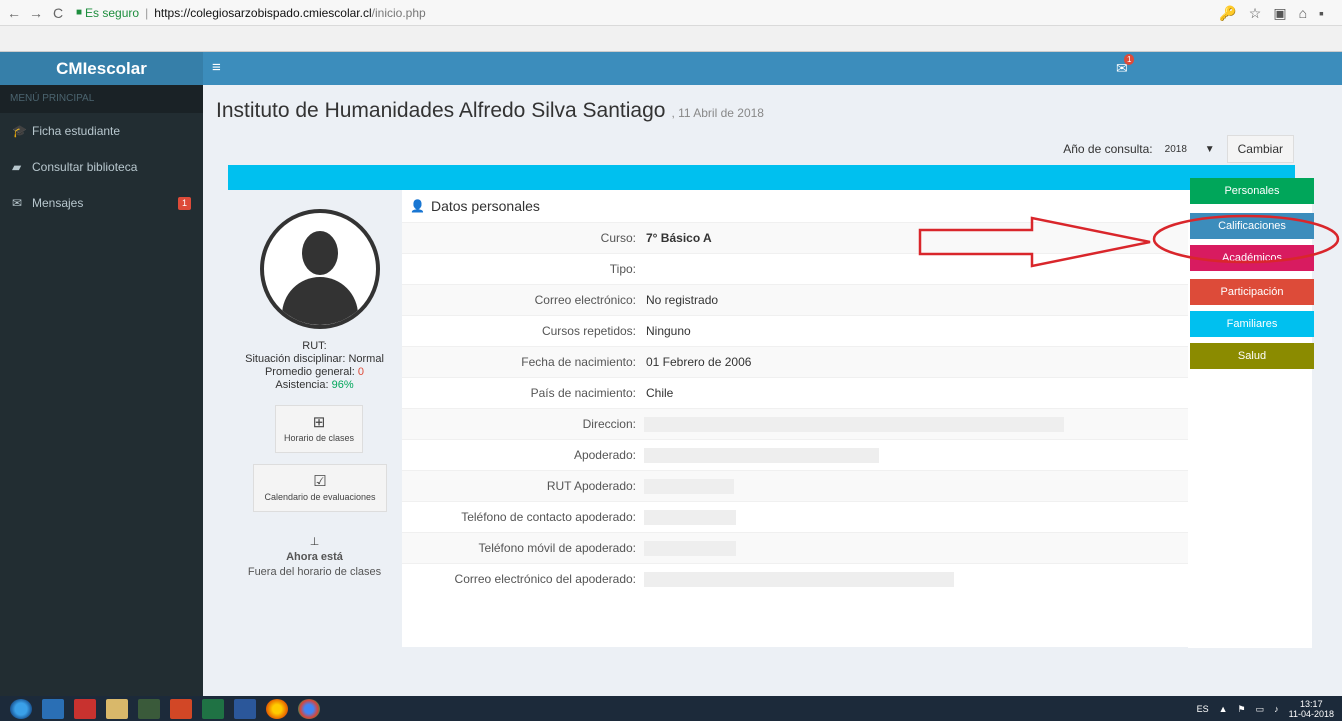  What do you see at coordinates (53, 708) in the screenshot?
I see `media-player-icon` at bounding box center [53, 708].